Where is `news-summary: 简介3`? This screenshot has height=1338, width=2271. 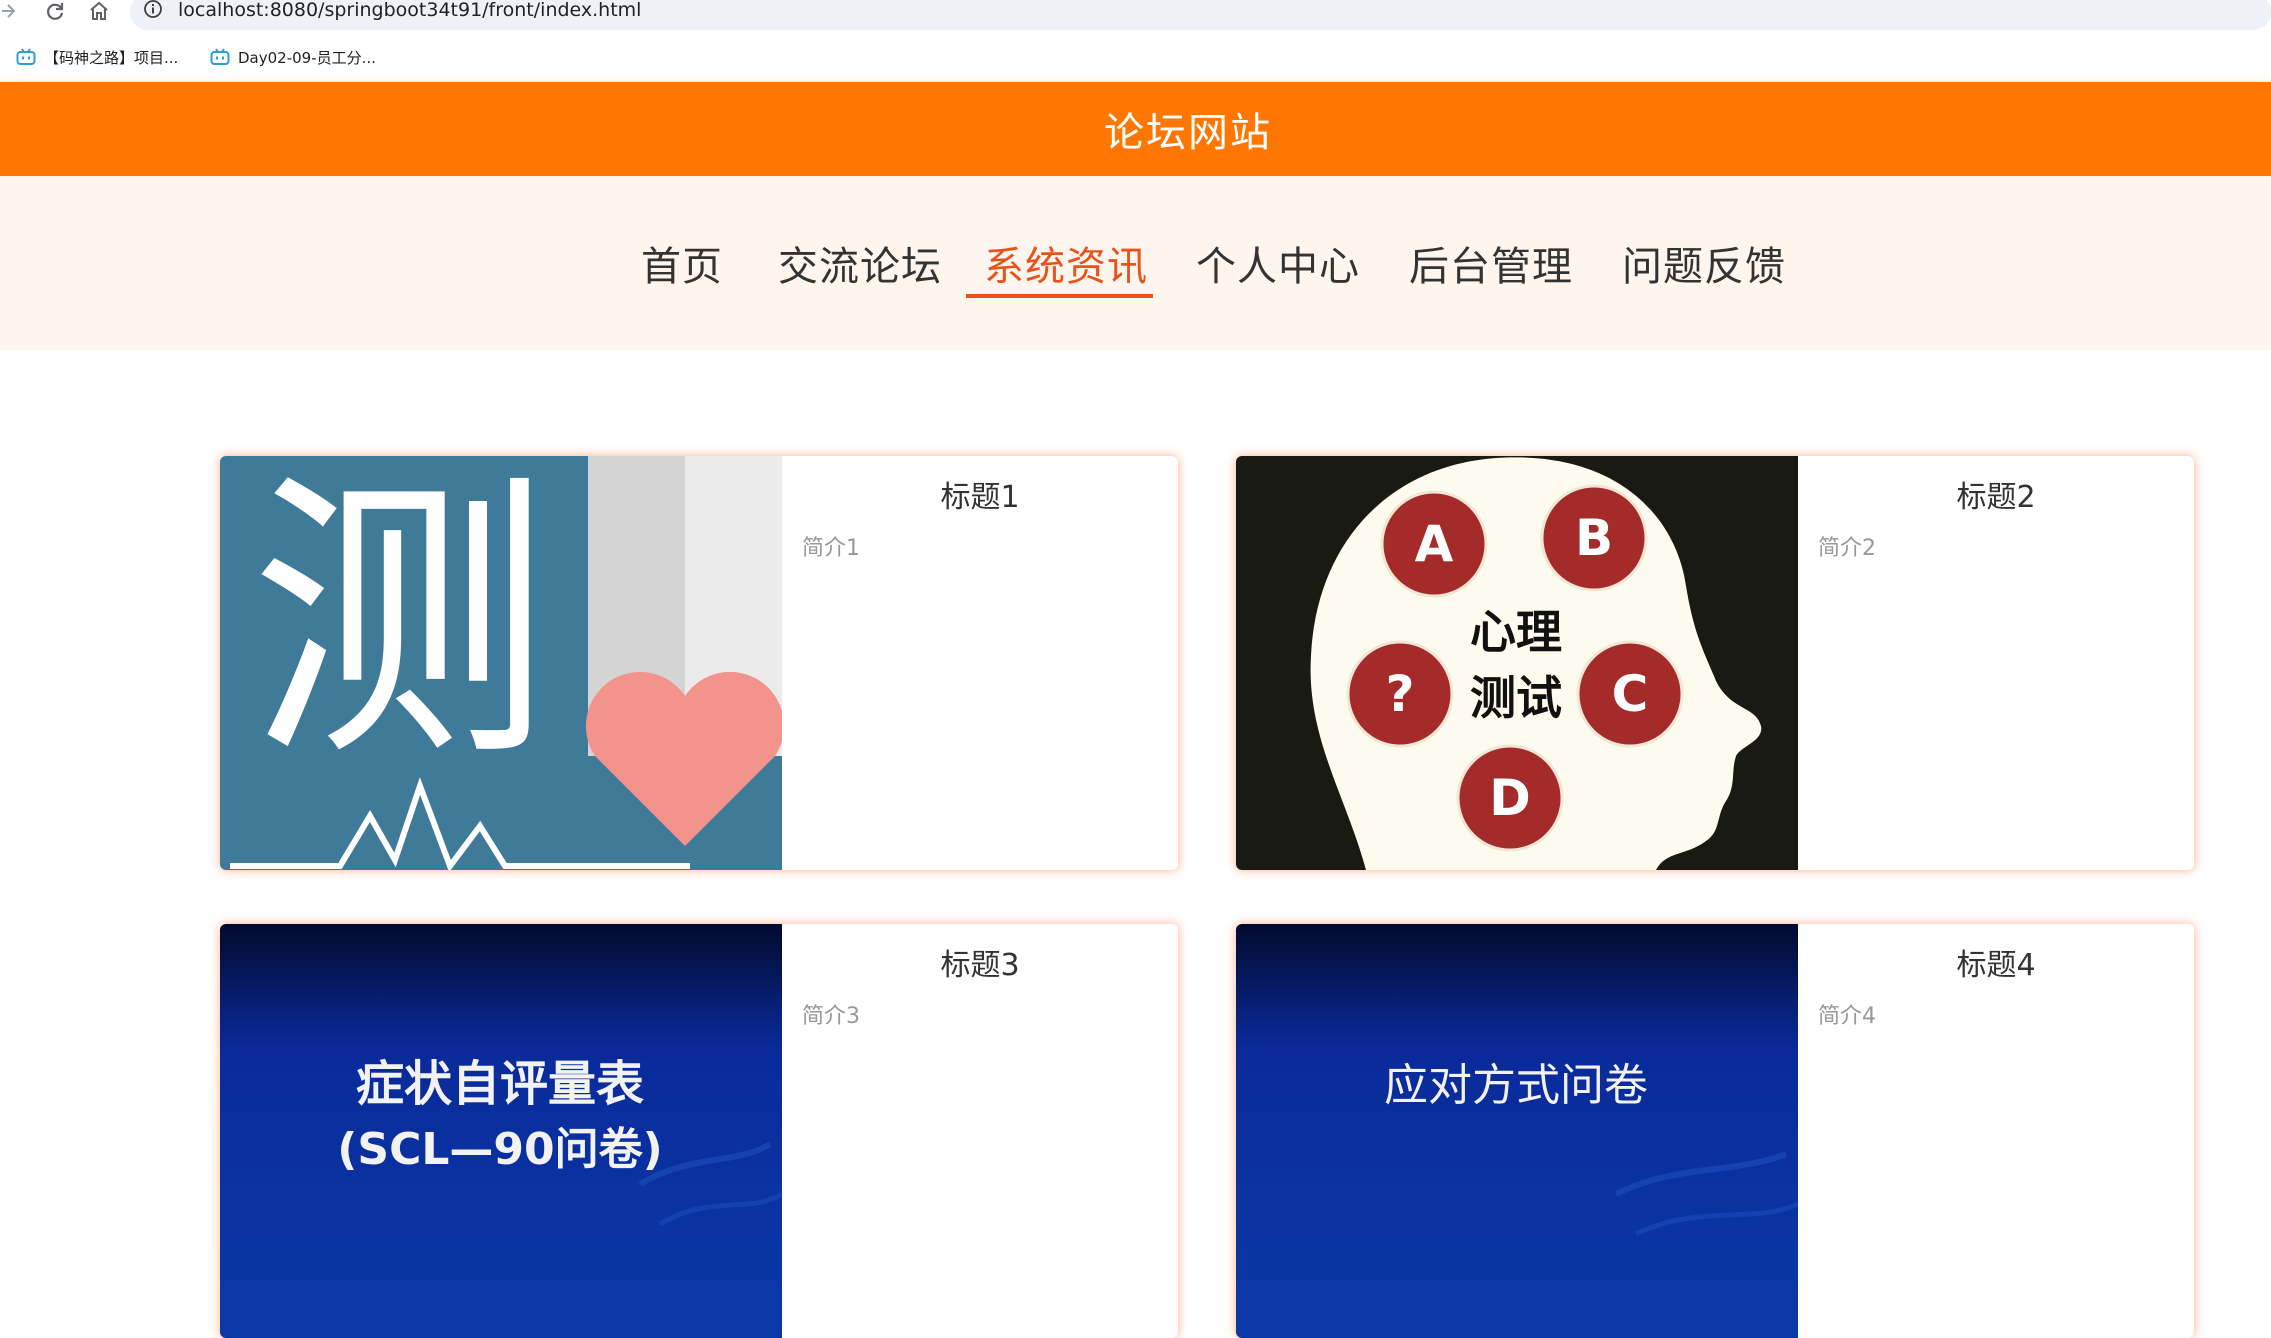 news-summary: 简介3 is located at coordinates (831, 1016).